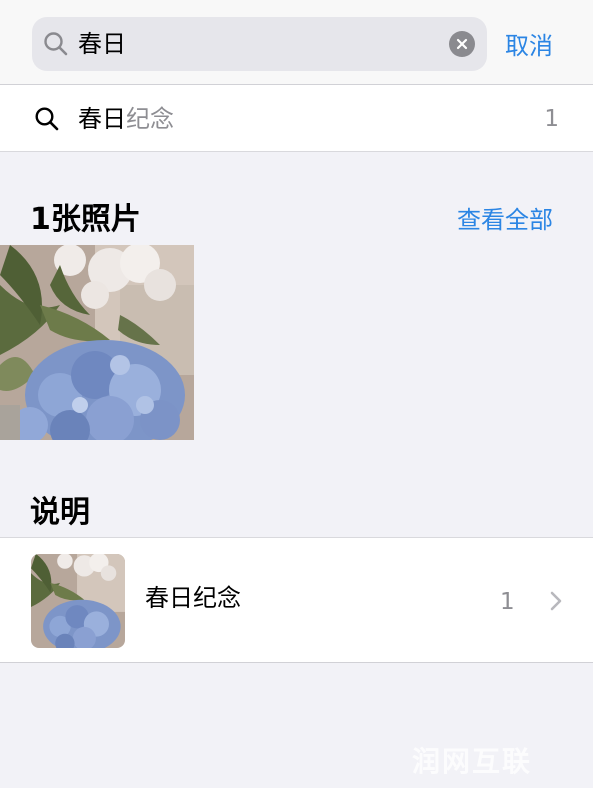 Image resolution: width=593 pixels, height=788 pixels. I want to click on suggestion-count: 1, so click(551, 119).